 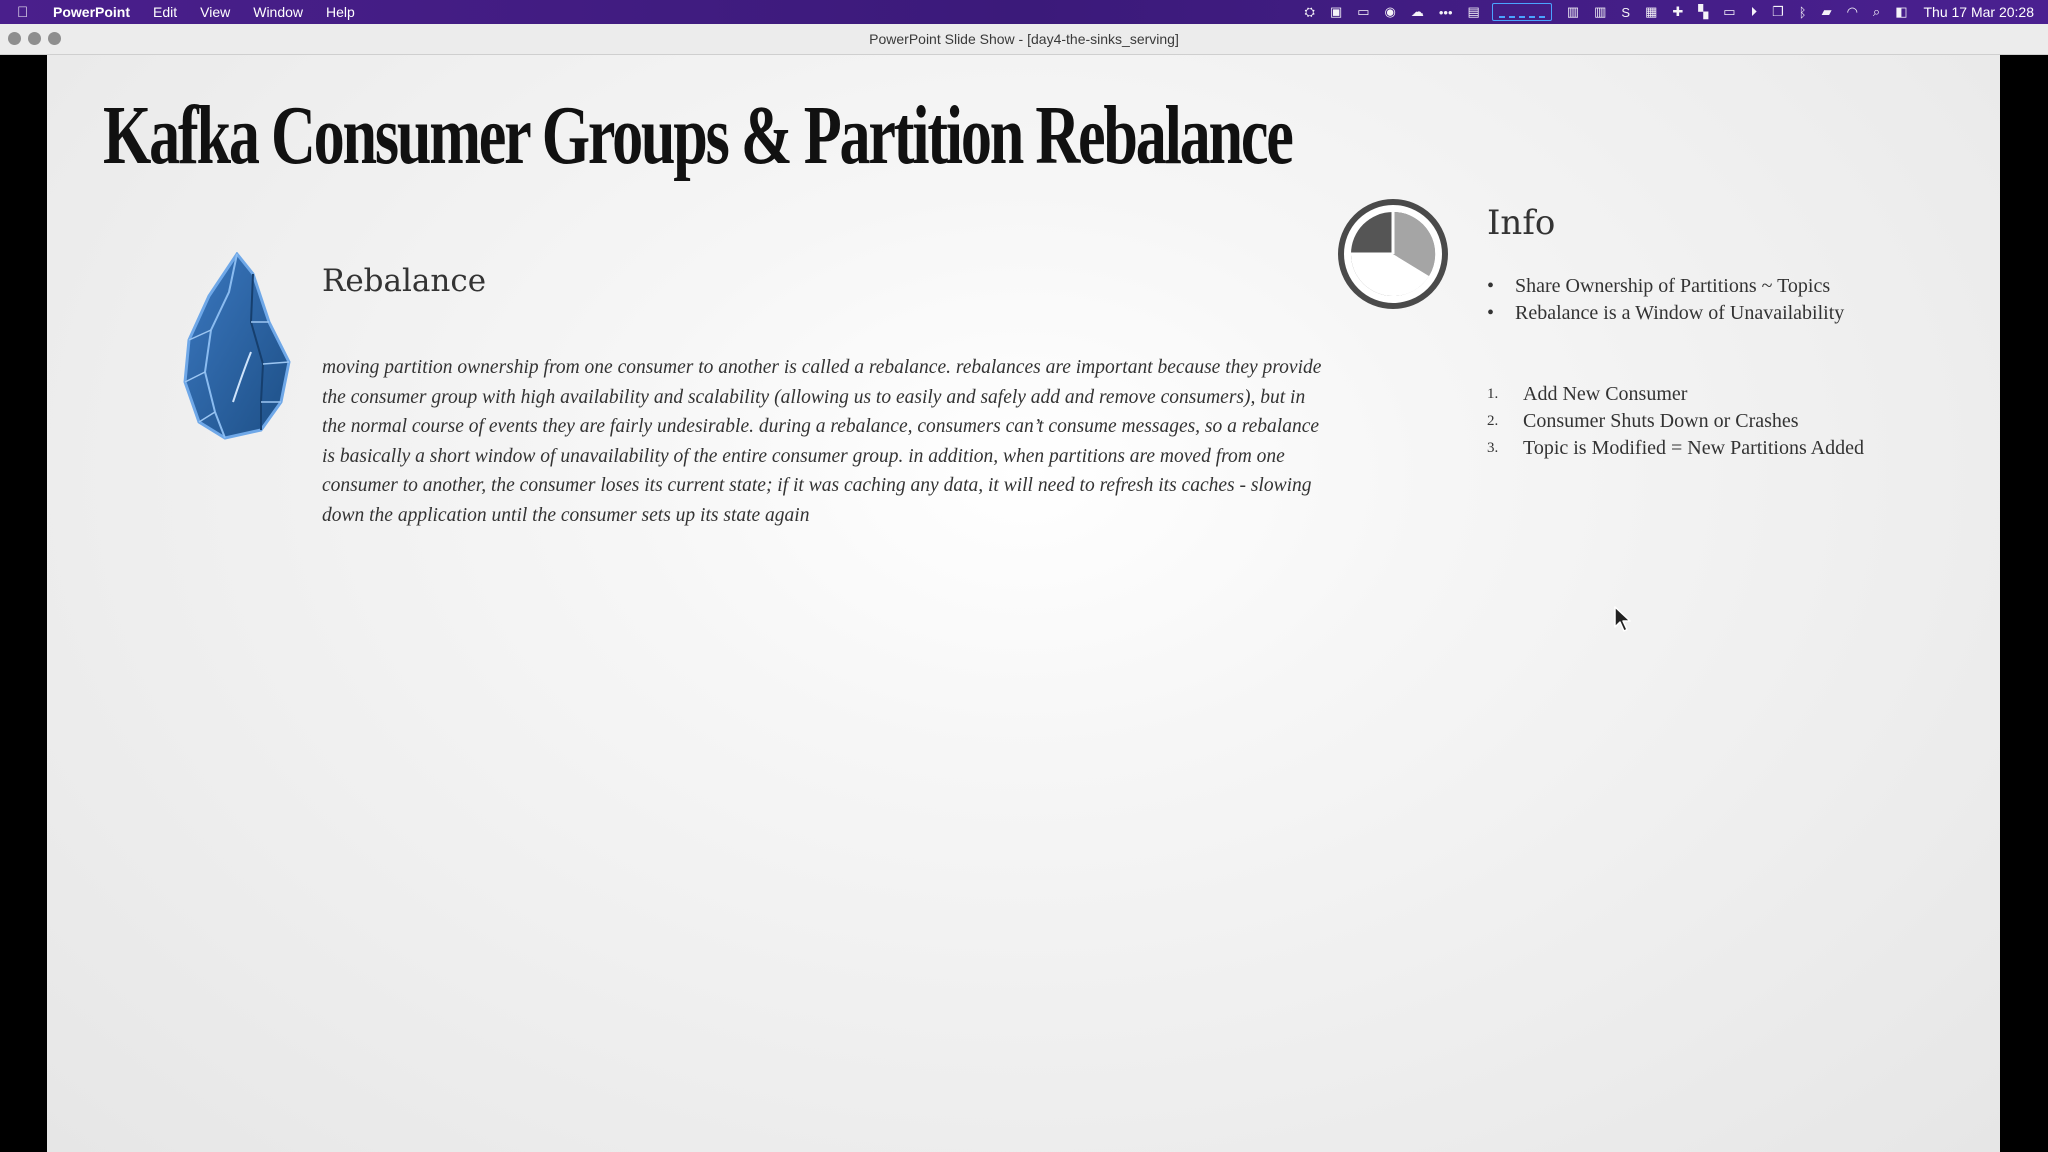 What do you see at coordinates (1827, 12) in the screenshot?
I see `battery-icon: ▰` at bounding box center [1827, 12].